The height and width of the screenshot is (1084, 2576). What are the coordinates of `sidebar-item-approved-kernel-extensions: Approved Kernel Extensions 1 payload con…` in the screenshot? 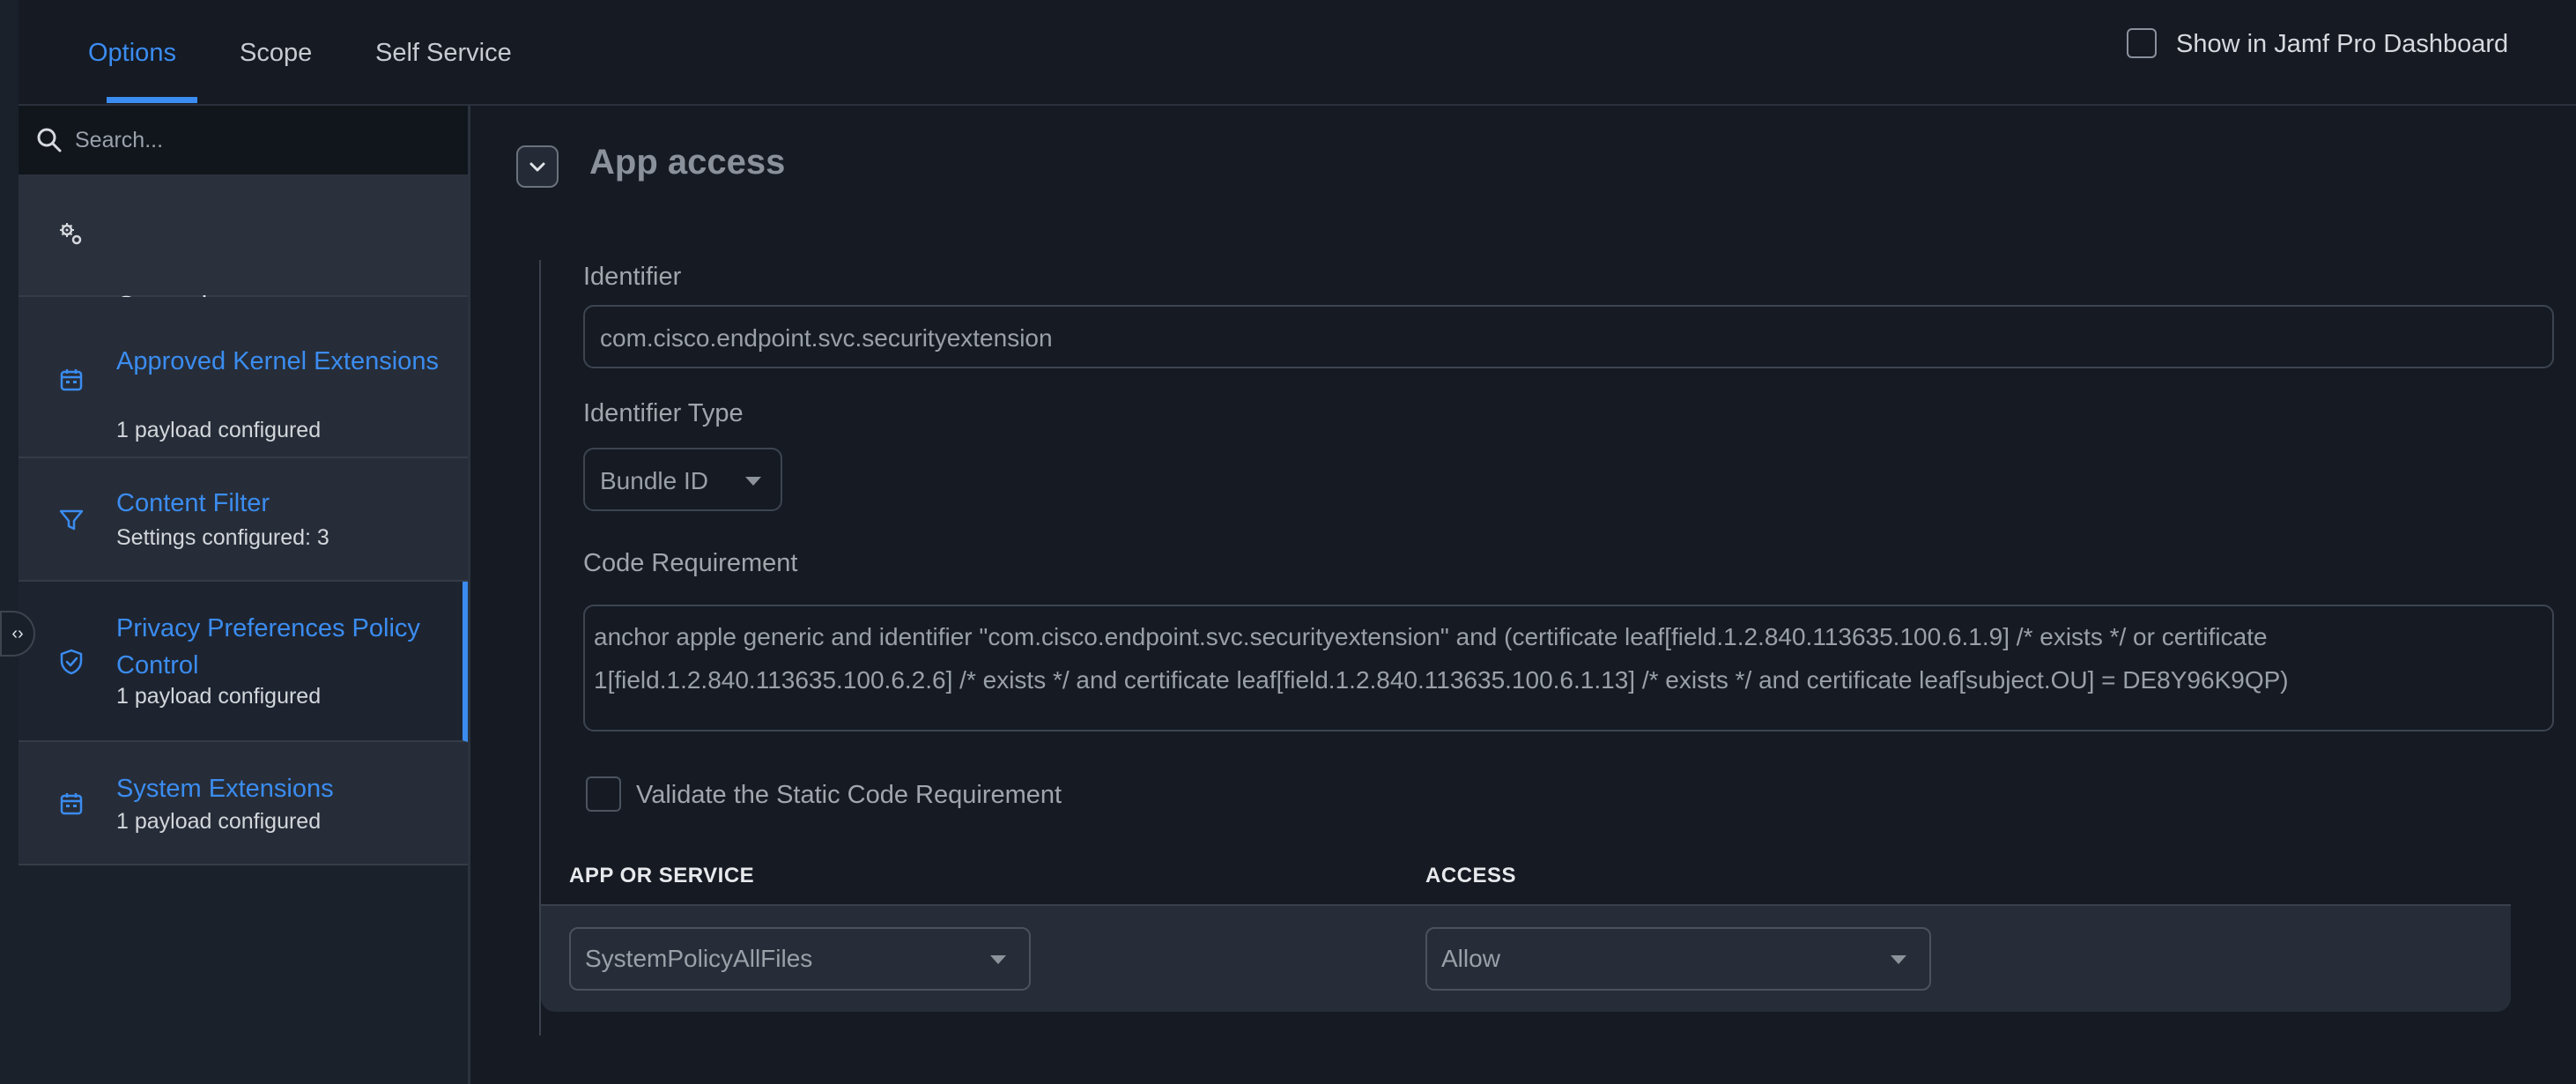 It's located at (244, 378).